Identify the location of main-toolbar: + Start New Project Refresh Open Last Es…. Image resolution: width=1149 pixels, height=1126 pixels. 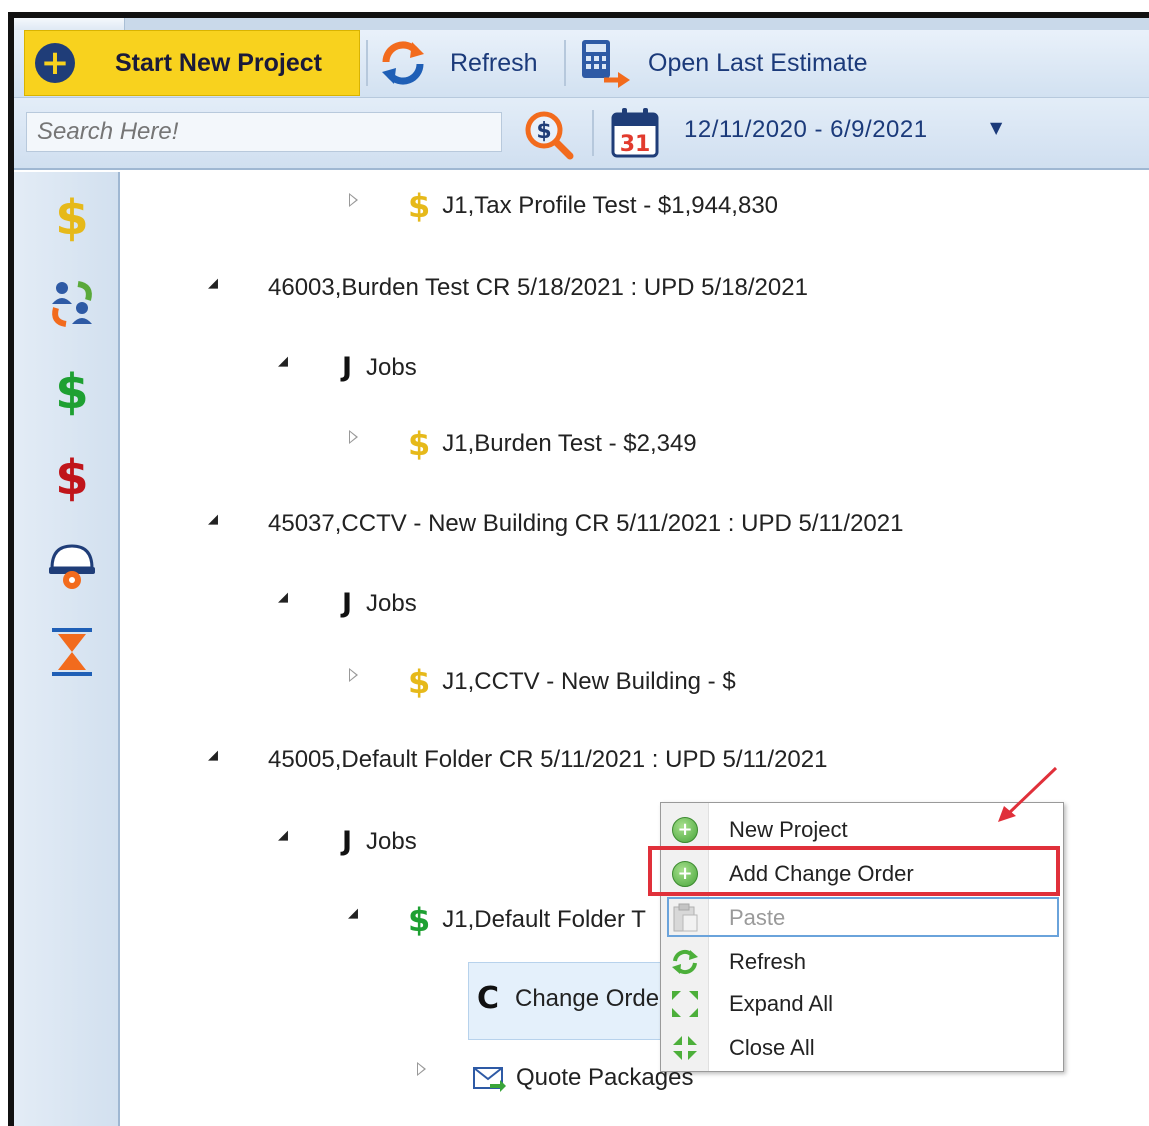
(581, 64).